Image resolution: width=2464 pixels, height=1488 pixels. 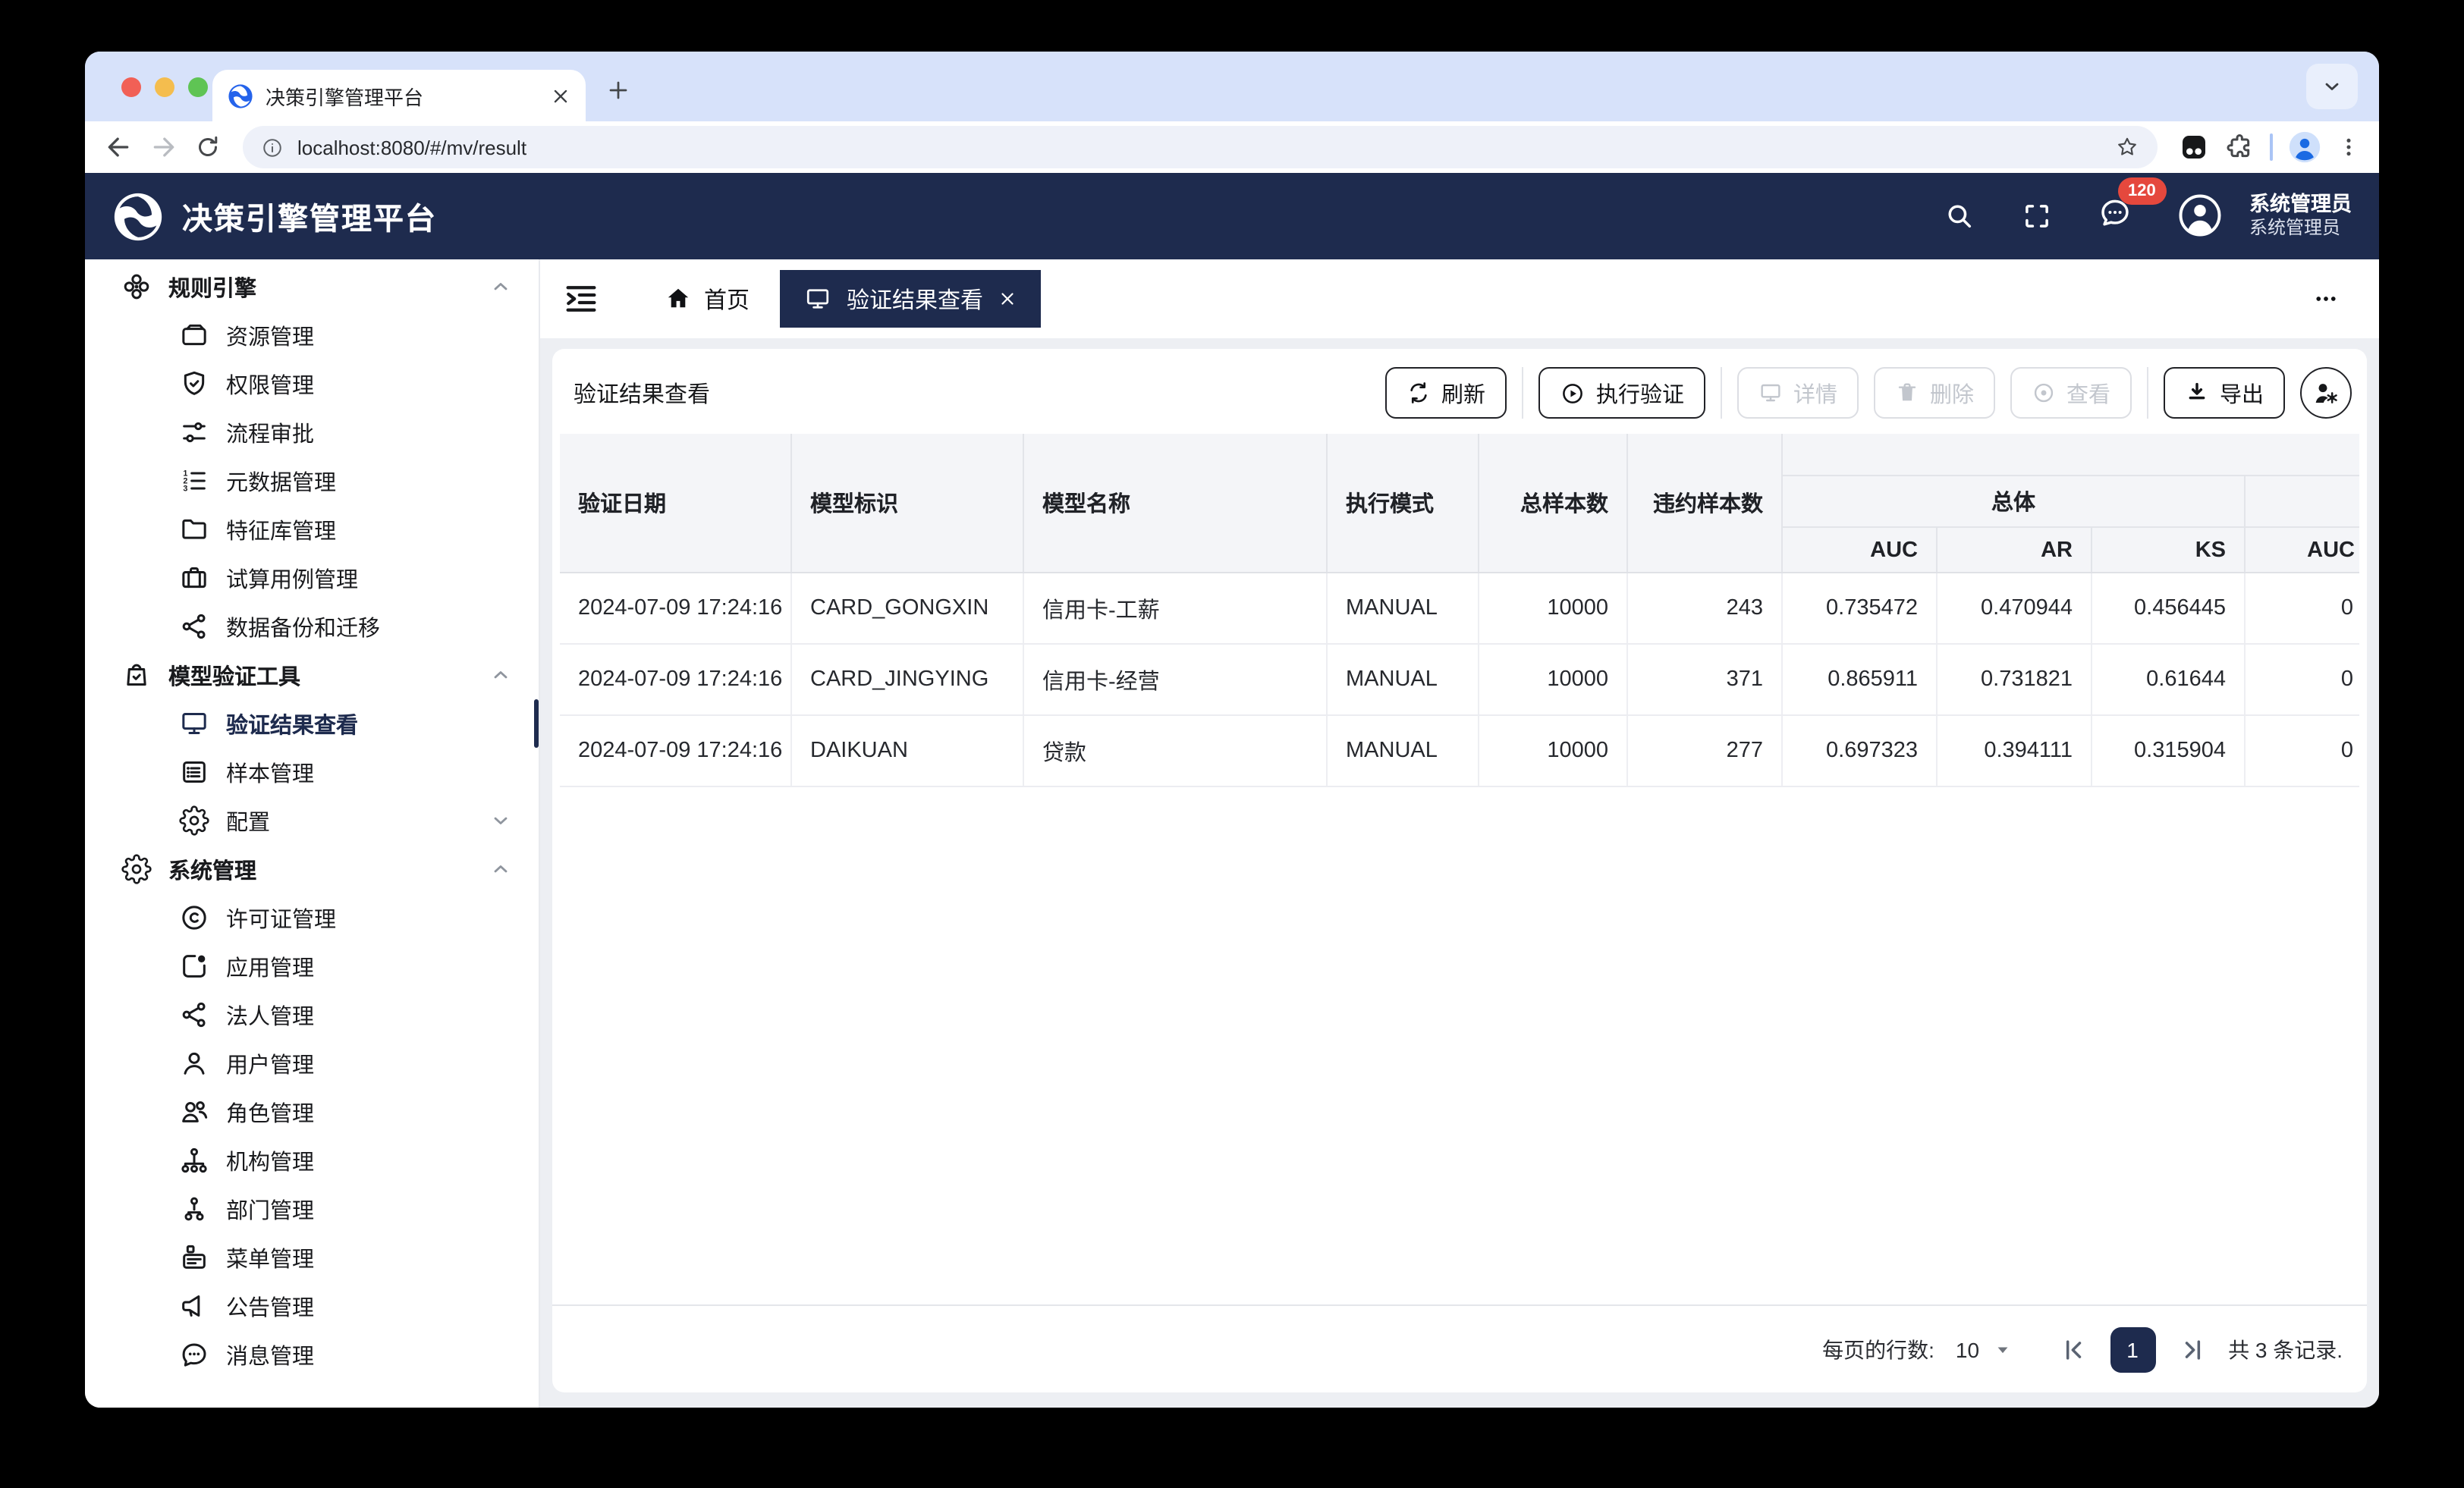 I want to click on current-page-button: 1, so click(x=2133, y=1349).